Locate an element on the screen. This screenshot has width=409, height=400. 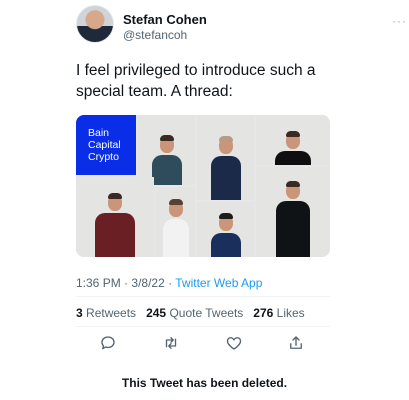
likes-count: 276 is located at coordinates (263, 313).